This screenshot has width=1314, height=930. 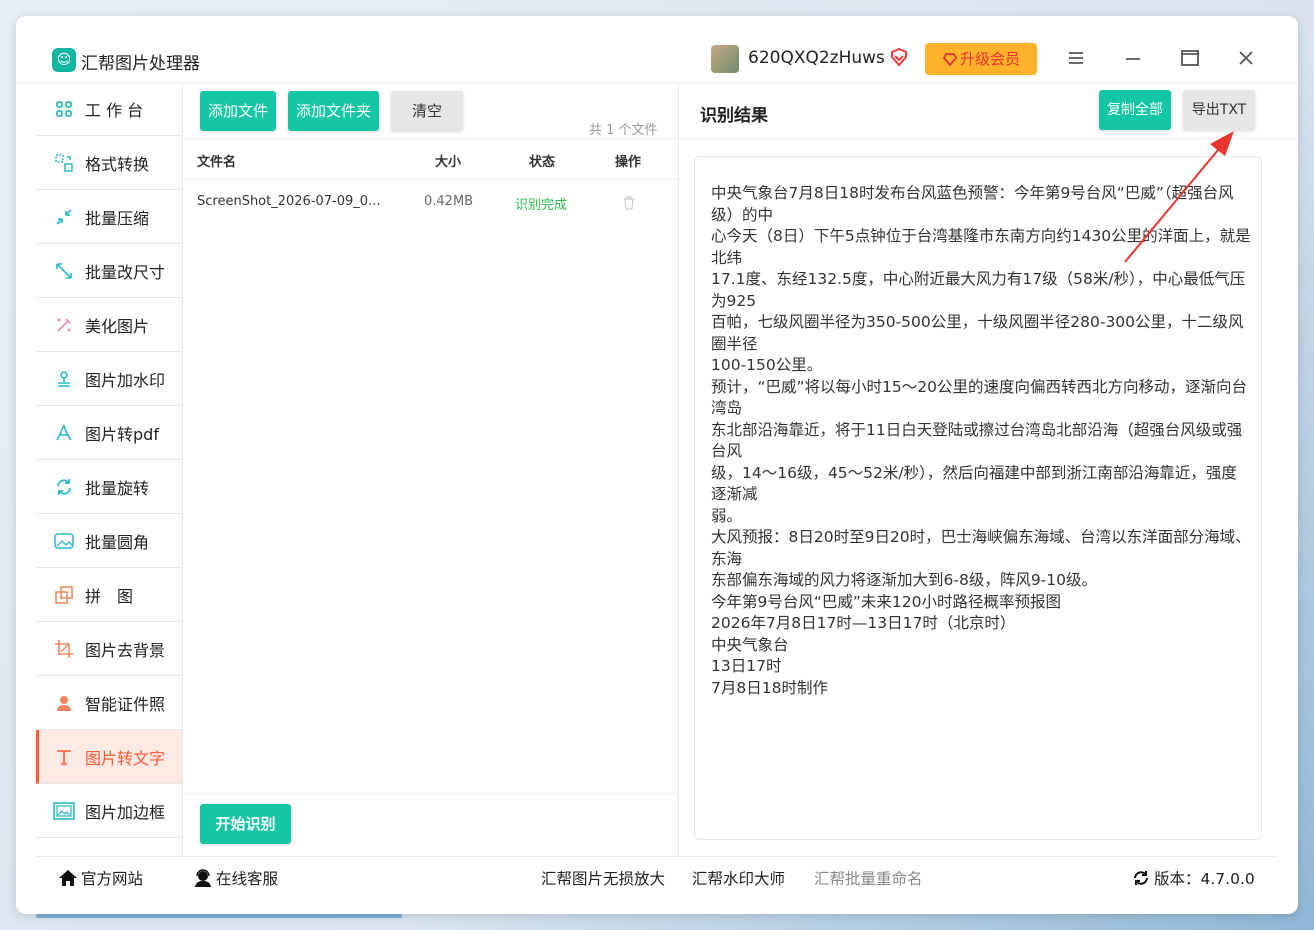 I want to click on menu-icon, so click(x=1076, y=58).